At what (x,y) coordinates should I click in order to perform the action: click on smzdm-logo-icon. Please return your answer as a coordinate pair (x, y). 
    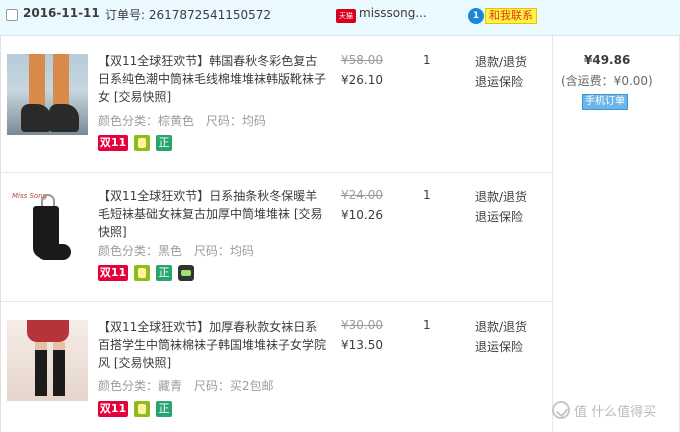
    Looking at the image, I should click on (561, 410).